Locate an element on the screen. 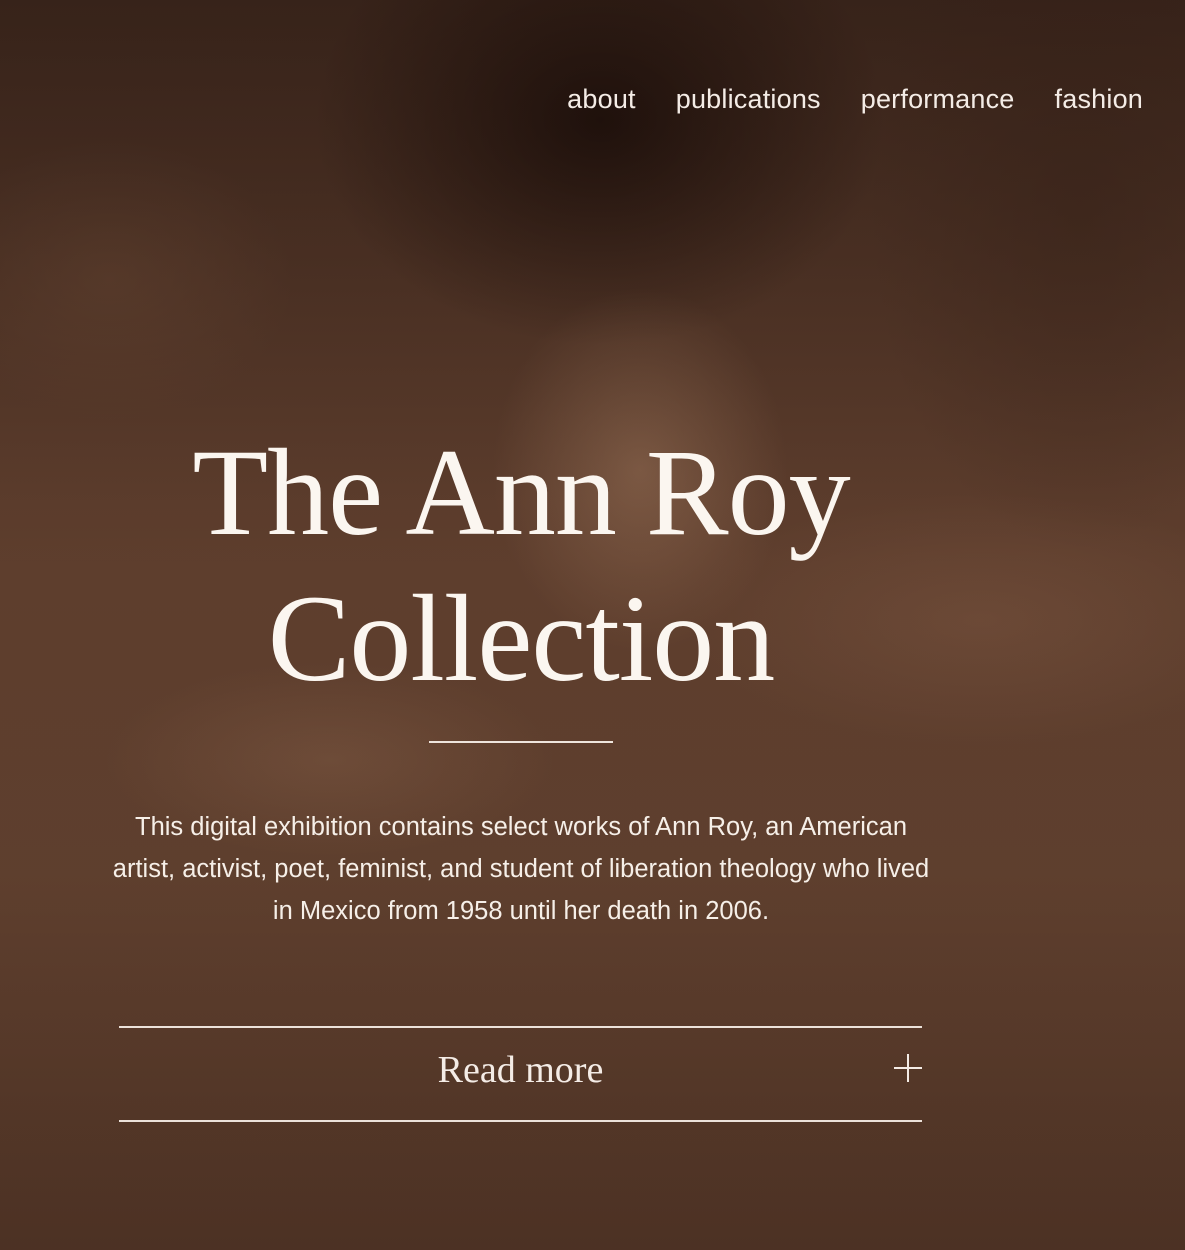 This screenshot has width=1185, height=1250. nav-about: about is located at coordinates (601, 99).